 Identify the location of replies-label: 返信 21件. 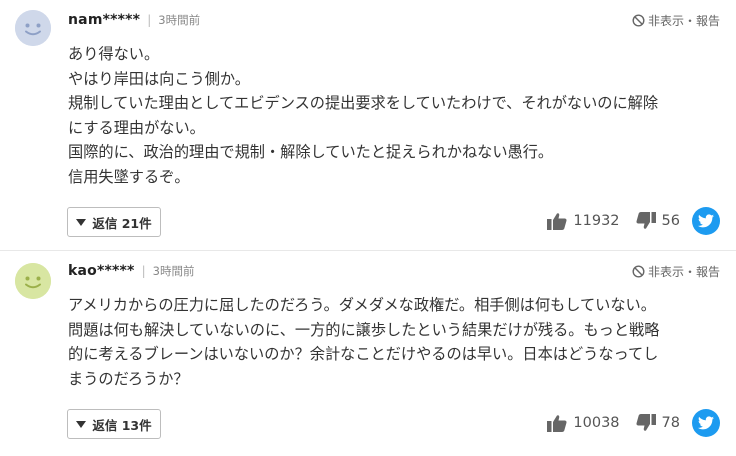
(122, 223).